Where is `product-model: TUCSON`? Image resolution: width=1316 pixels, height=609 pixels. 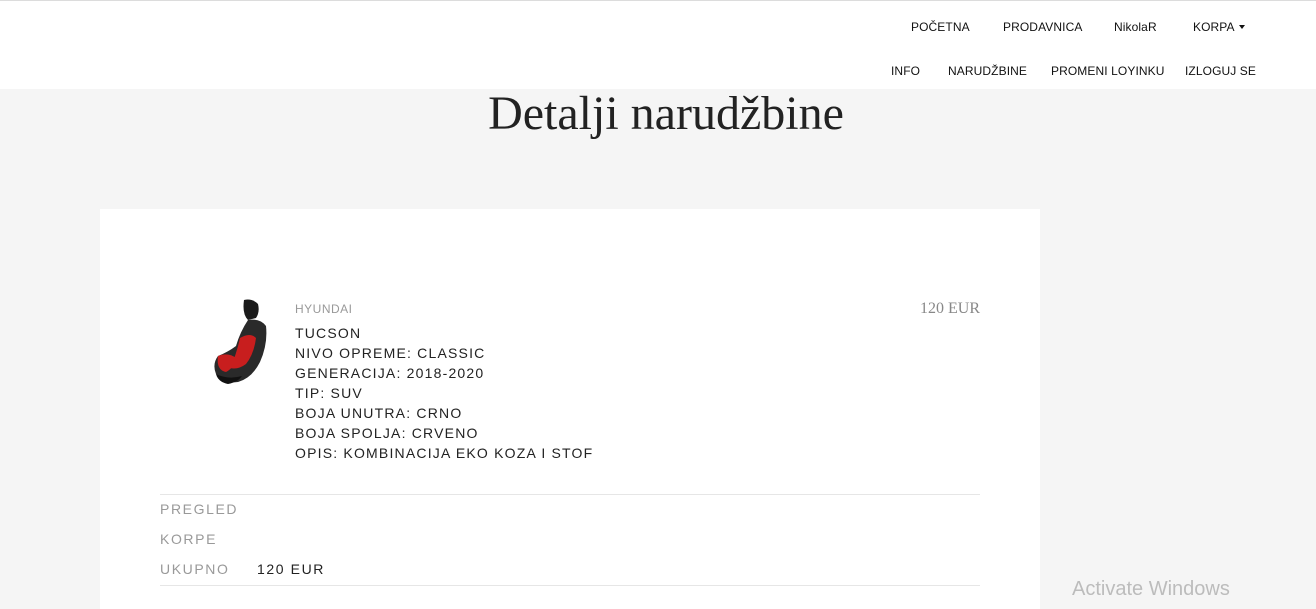 product-model: TUCSON is located at coordinates (328, 333).